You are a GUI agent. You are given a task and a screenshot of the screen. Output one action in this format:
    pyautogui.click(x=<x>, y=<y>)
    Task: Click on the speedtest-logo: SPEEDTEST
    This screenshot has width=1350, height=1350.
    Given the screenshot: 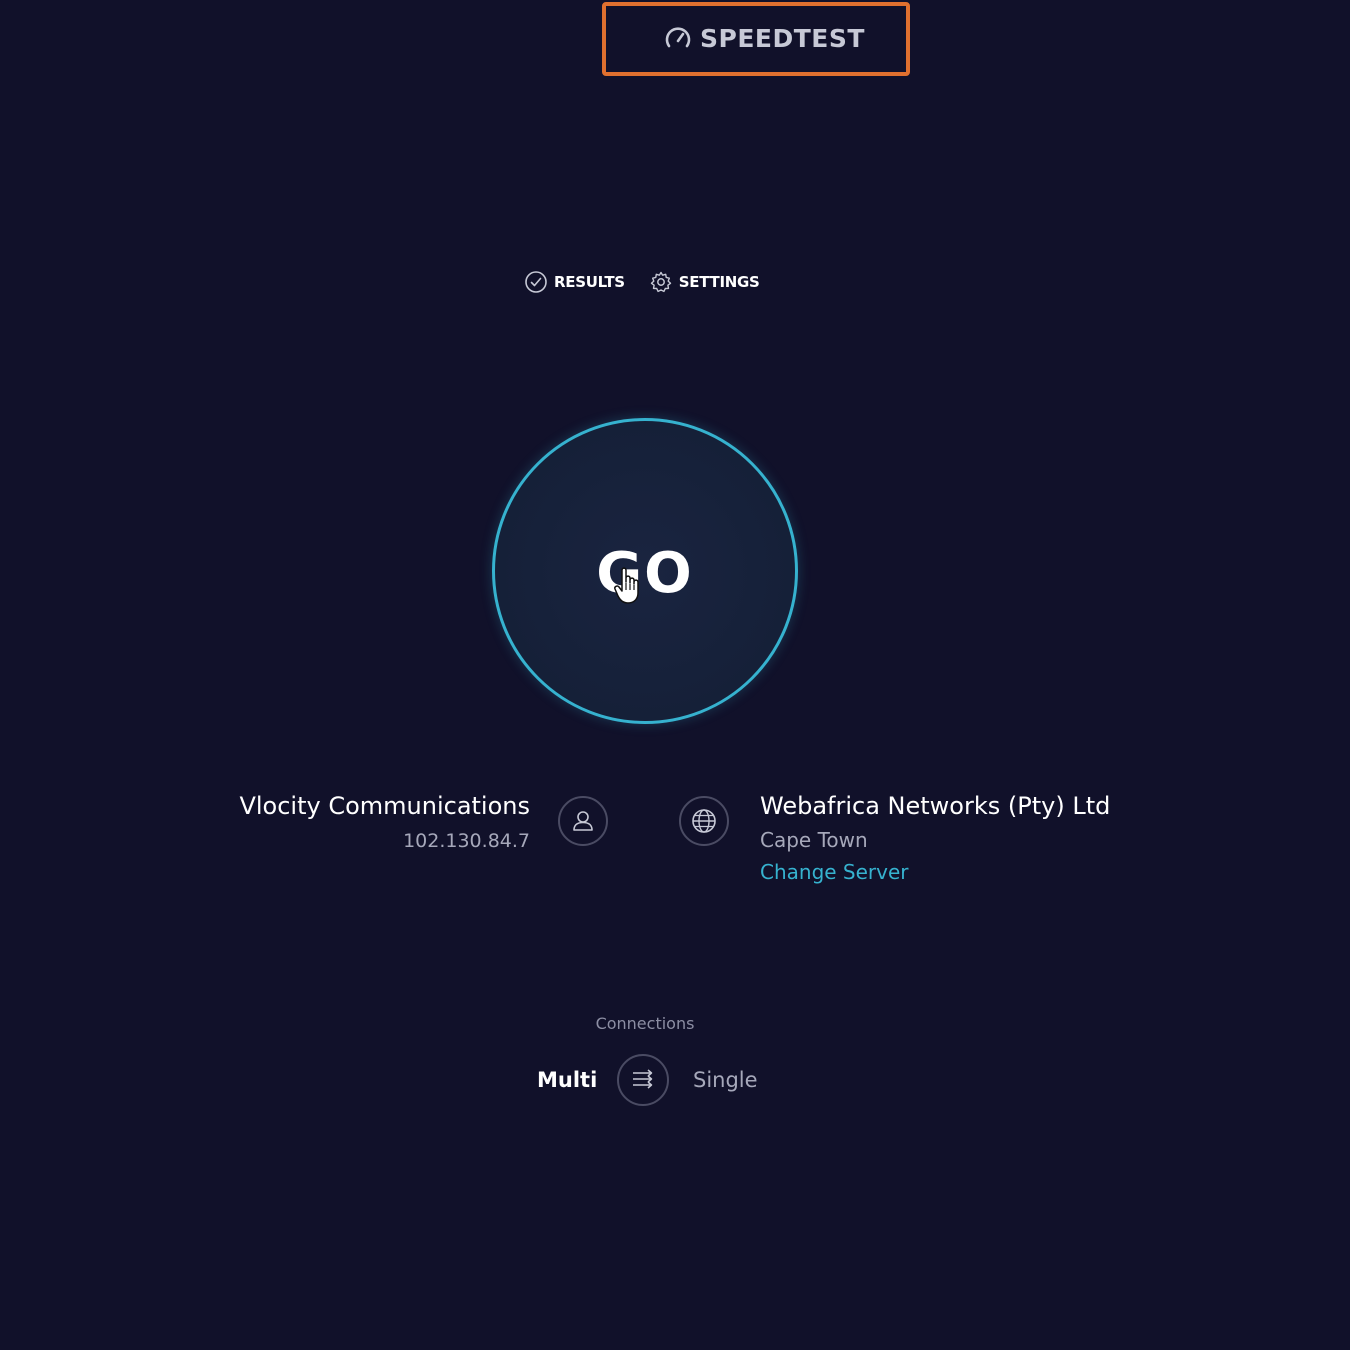 What is the action you would take?
    pyautogui.click(x=764, y=38)
    